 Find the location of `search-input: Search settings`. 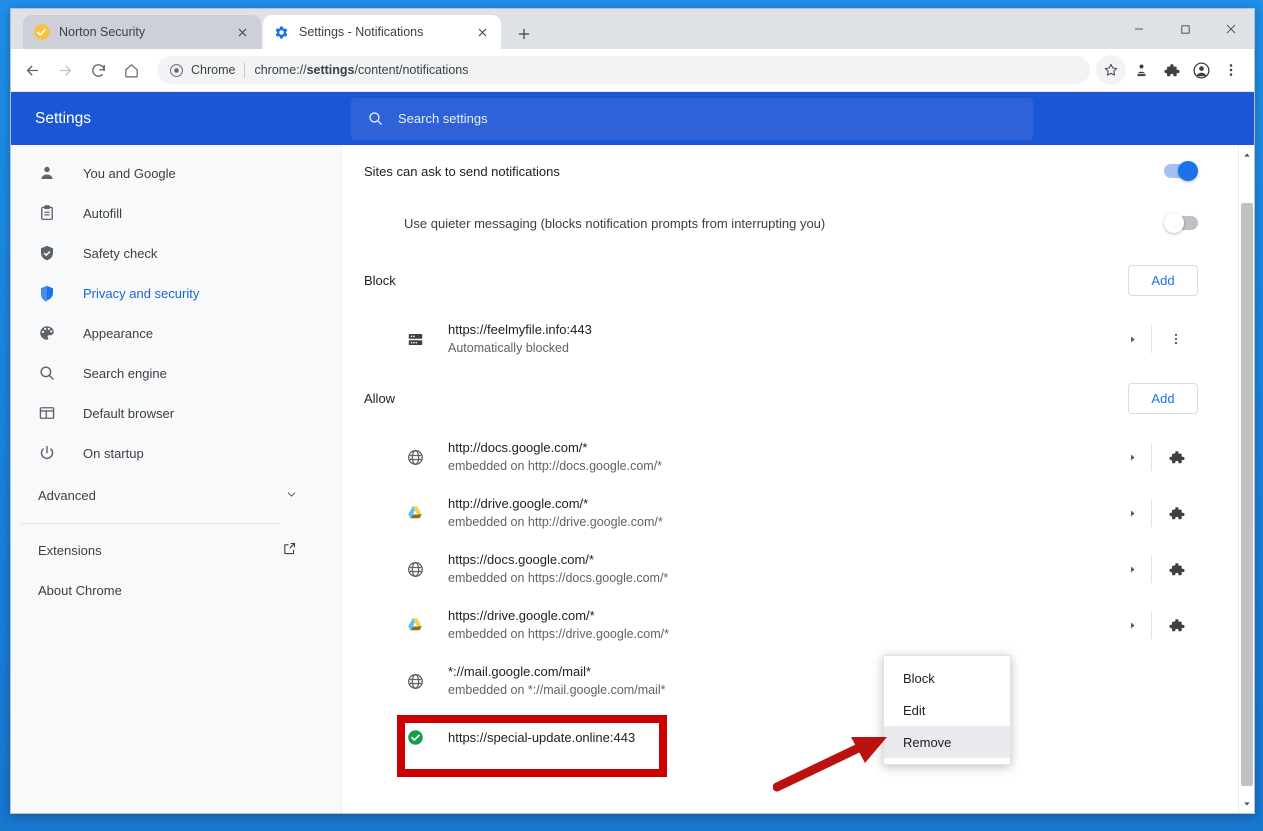

search-input: Search settings is located at coordinates (692, 118).